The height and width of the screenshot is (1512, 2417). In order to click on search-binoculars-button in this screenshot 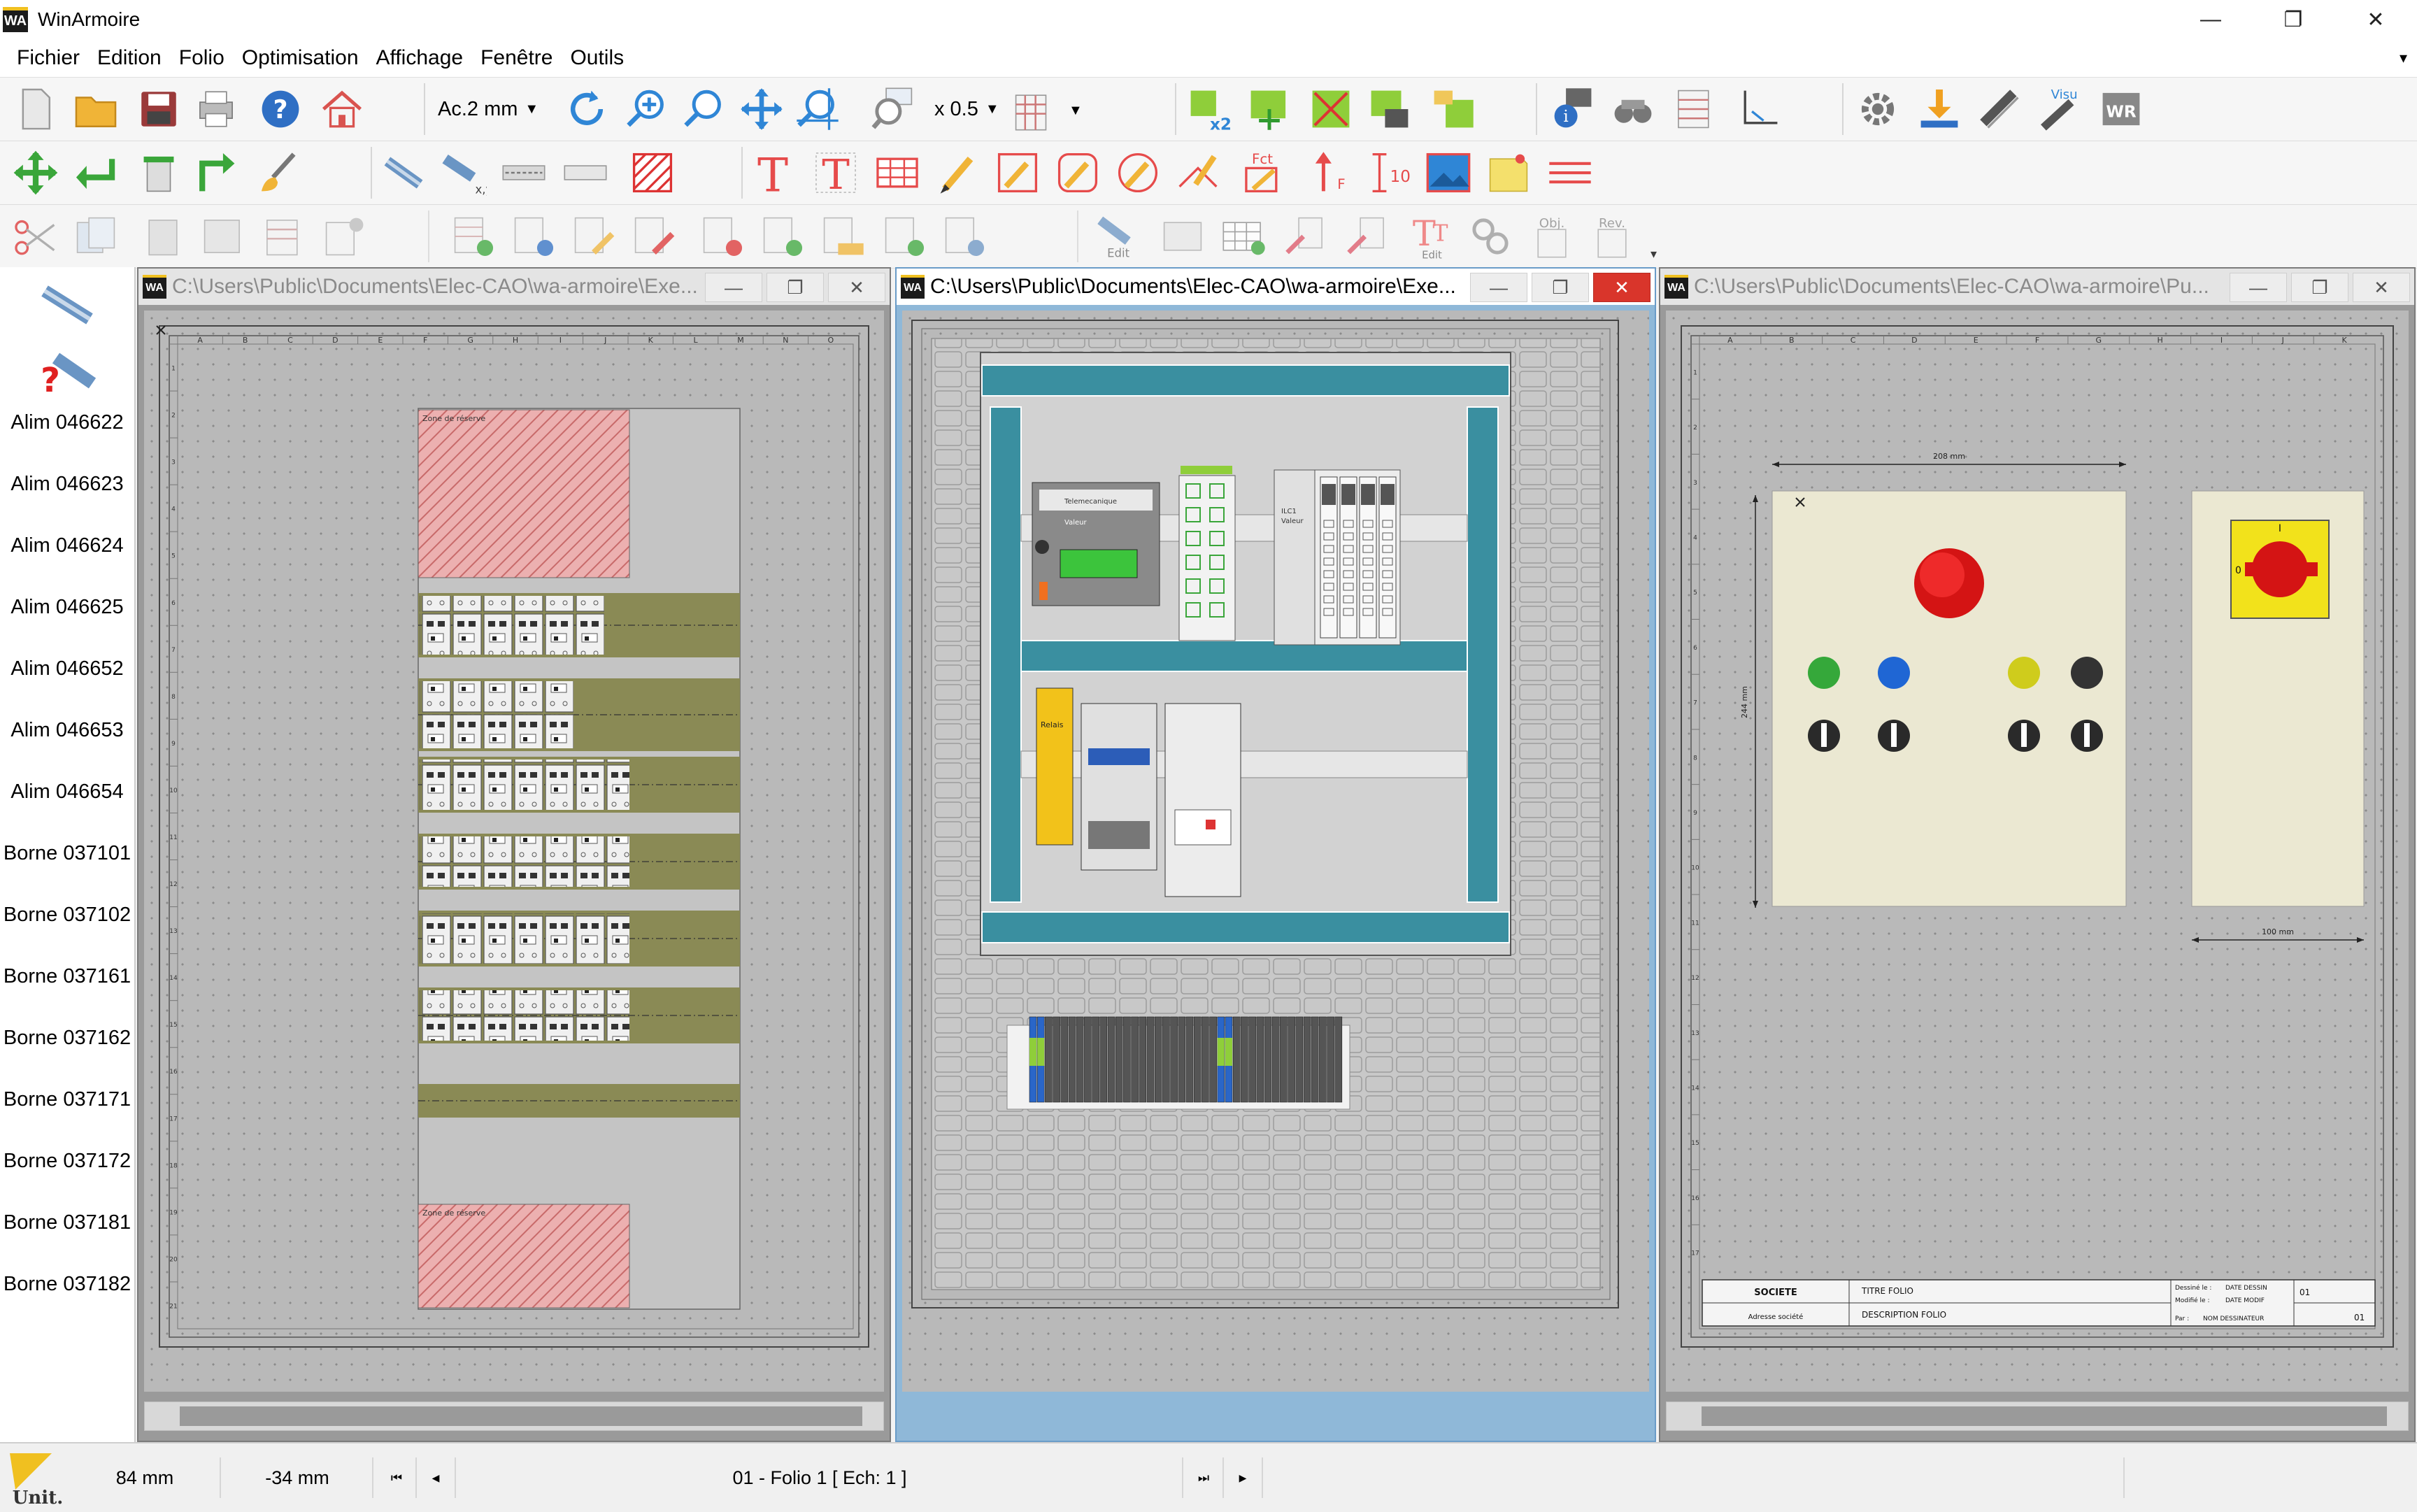, I will do `click(1633, 109)`.